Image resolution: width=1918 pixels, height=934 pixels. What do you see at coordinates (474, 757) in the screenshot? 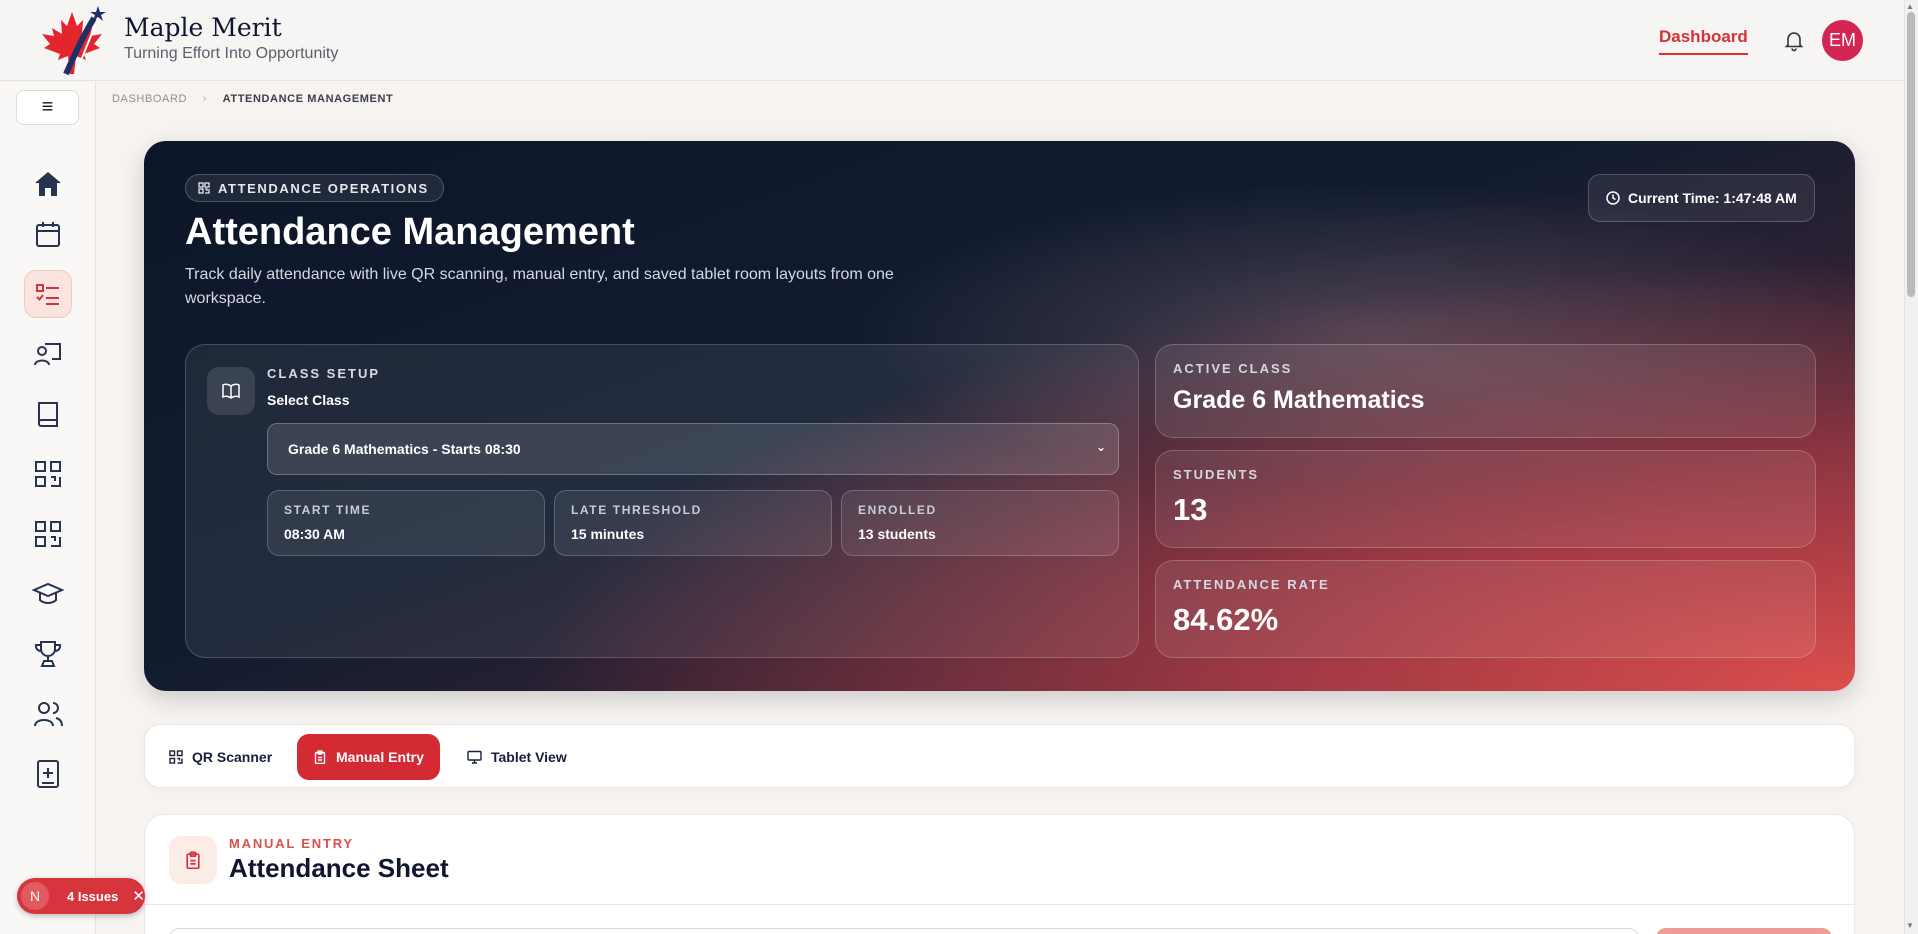
I see `monitor-icon` at bounding box center [474, 757].